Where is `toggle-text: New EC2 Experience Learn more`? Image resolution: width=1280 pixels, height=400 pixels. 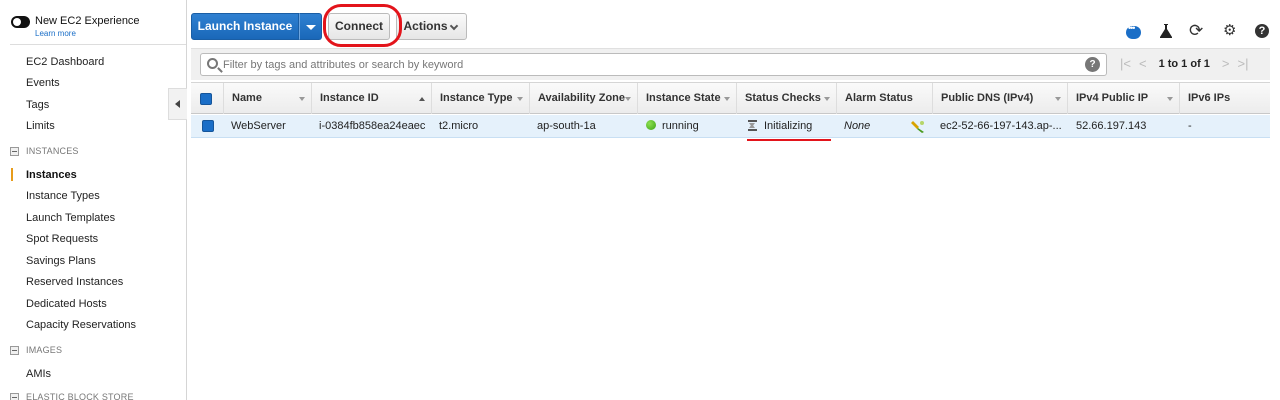 toggle-text: New EC2 Experience Learn more is located at coordinates (87, 27).